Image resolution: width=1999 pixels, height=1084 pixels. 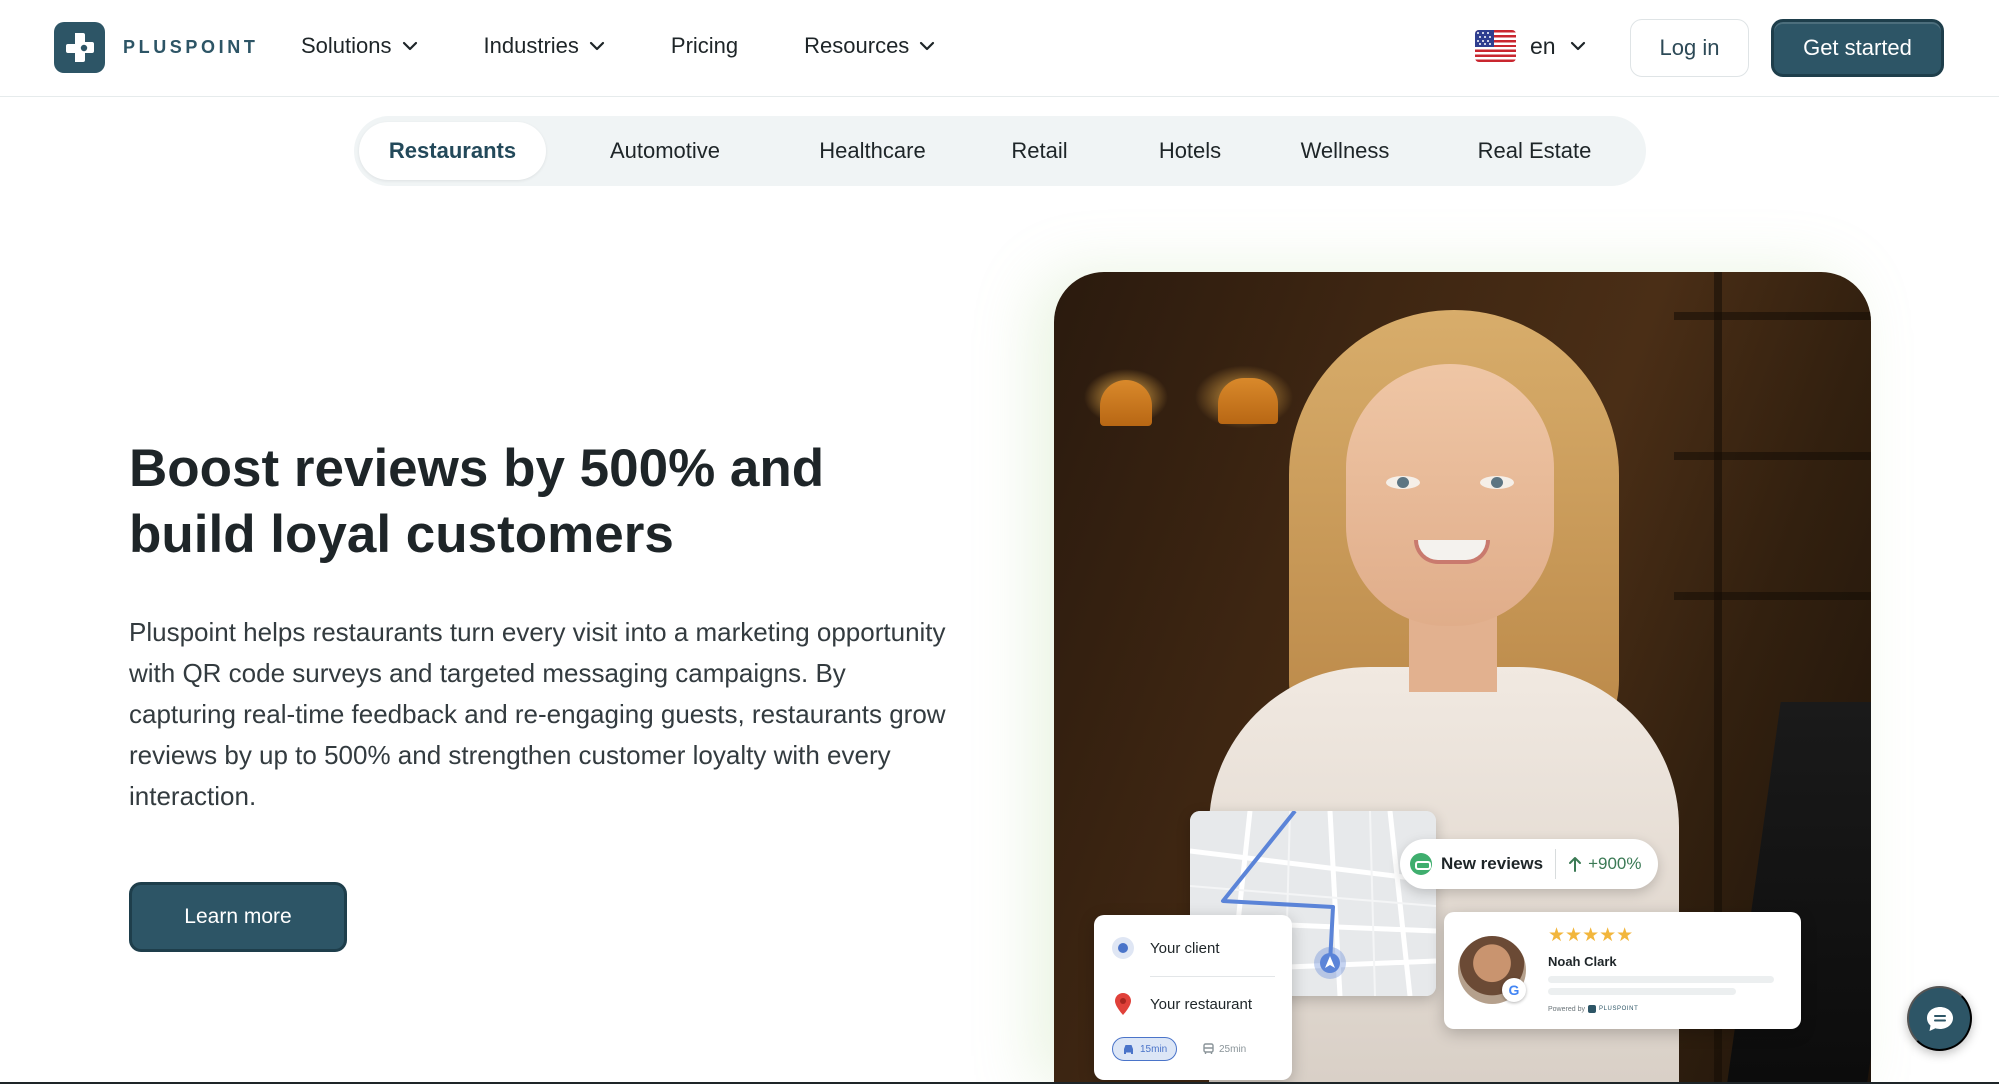 I want to click on person-smile, so click(x=1452, y=552).